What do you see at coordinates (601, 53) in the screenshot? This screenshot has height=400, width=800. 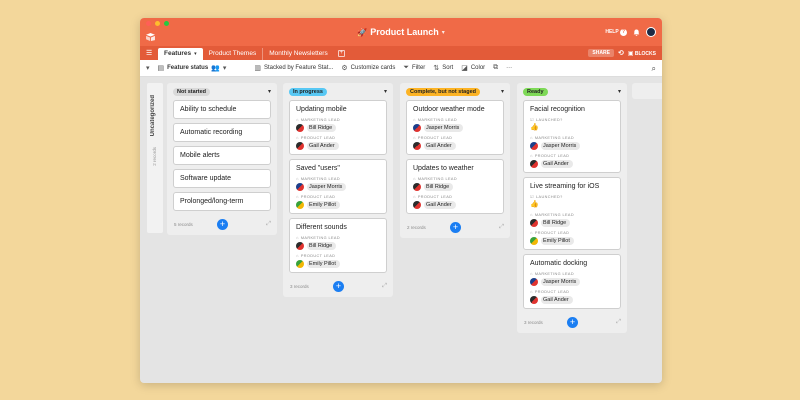 I see `share-button: SHARE` at bounding box center [601, 53].